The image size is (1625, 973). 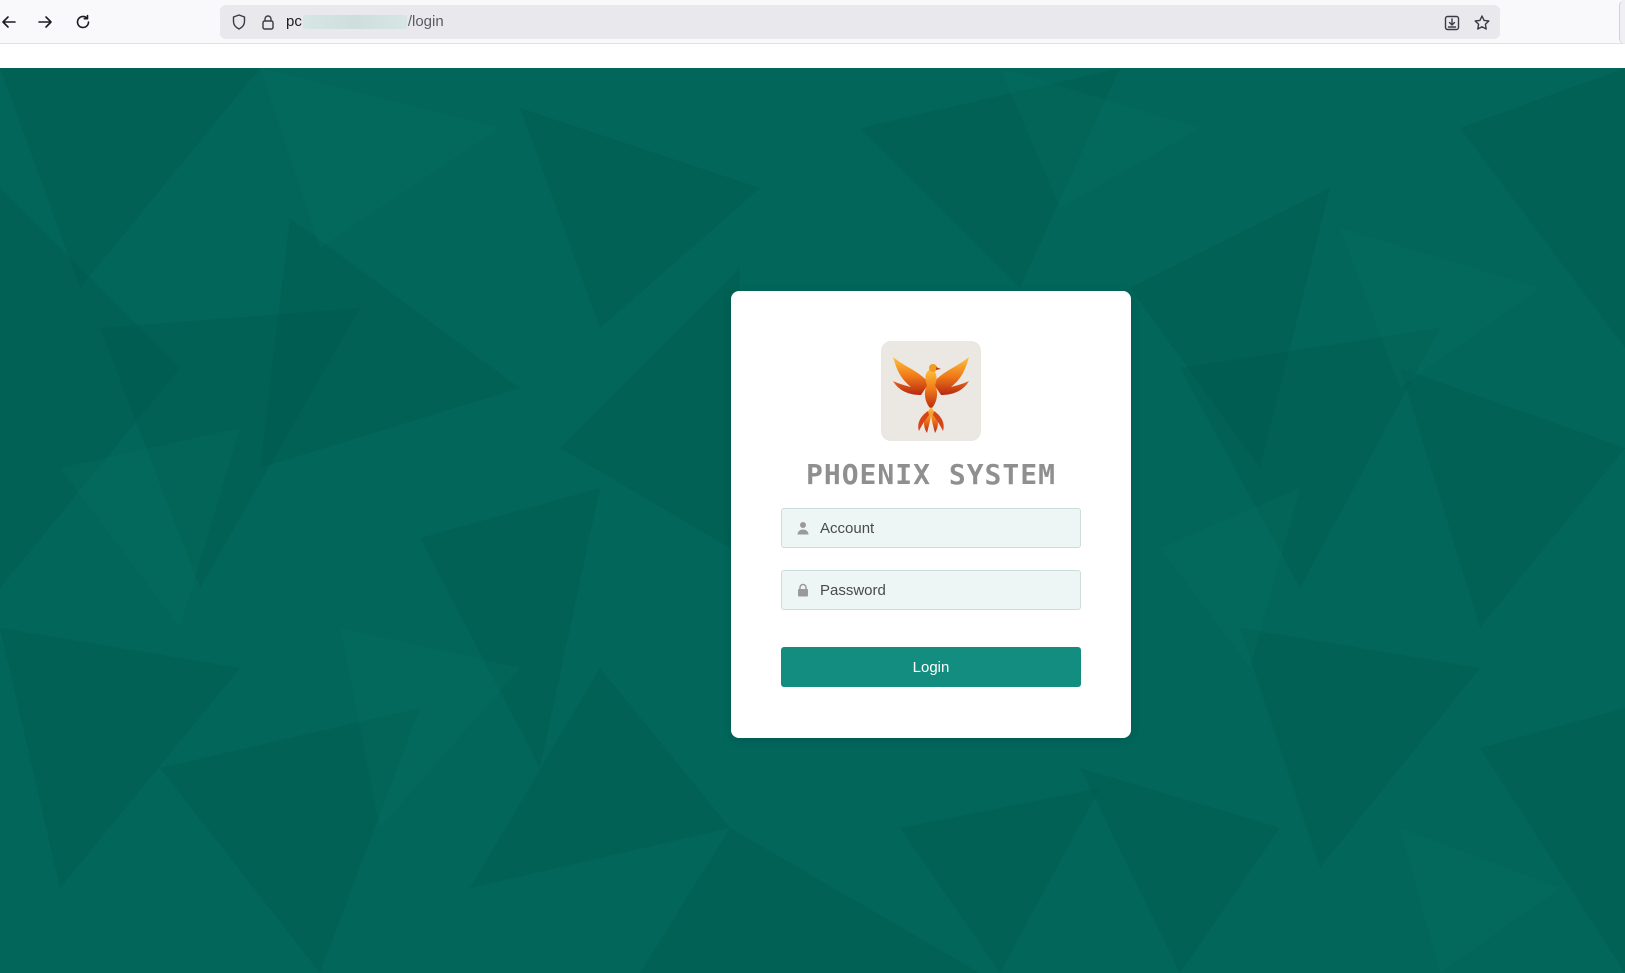 I want to click on user-icon, so click(x=803, y=528).